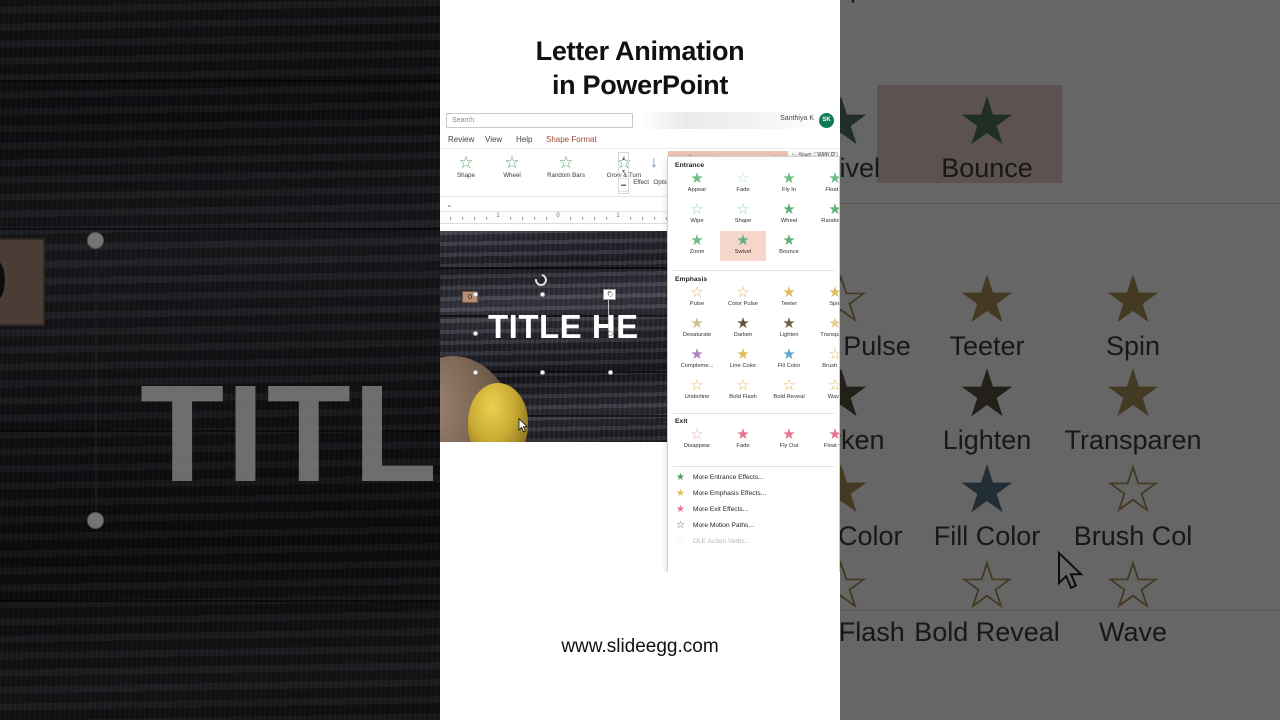 The height and width of the screenshot is (720, 1280). Describe the element at coordinates (743, 221) in the screenshot. I see `effect-label: Shape` at that location.